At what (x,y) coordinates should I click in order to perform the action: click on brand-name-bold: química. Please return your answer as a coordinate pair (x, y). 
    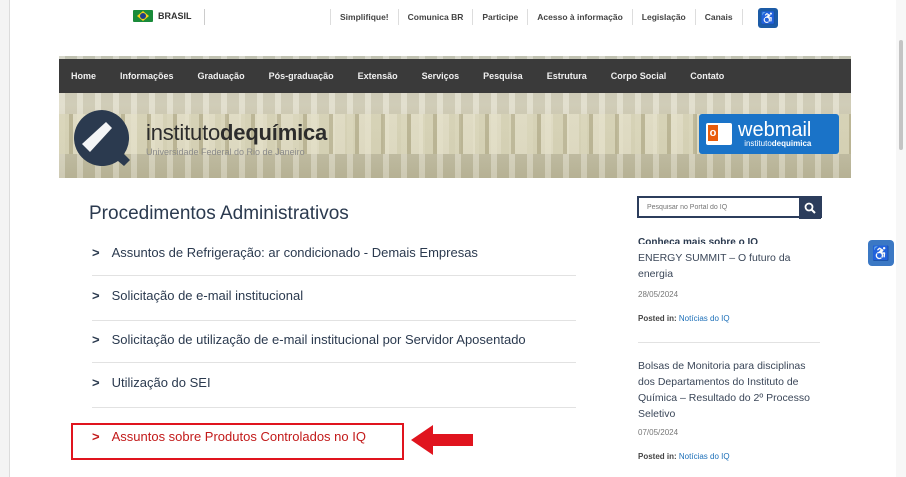
    Looking at the image, I should click on (286, 132).